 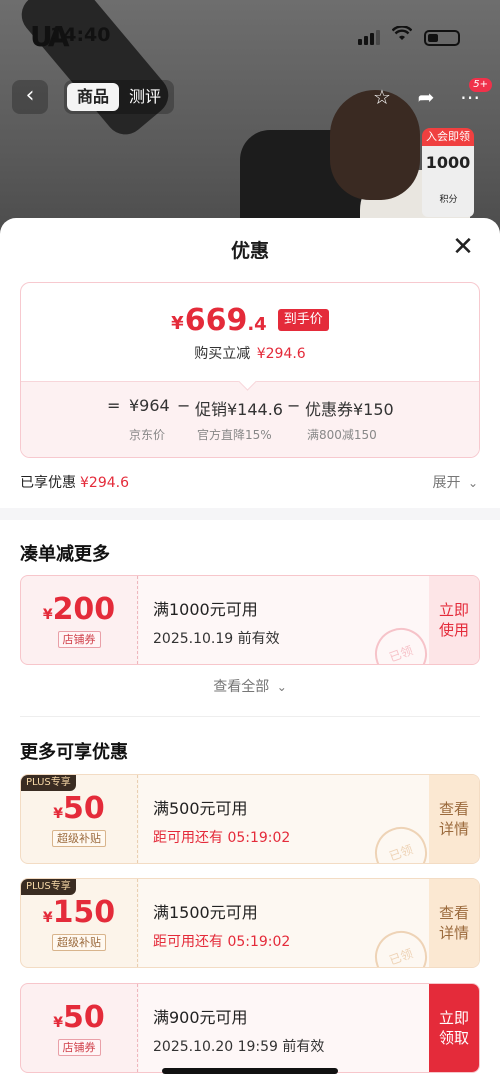 What do you see at coordinates (114, 405) in the screenshot?
I see `formula-equals: =` at bounding box center [114, 405].